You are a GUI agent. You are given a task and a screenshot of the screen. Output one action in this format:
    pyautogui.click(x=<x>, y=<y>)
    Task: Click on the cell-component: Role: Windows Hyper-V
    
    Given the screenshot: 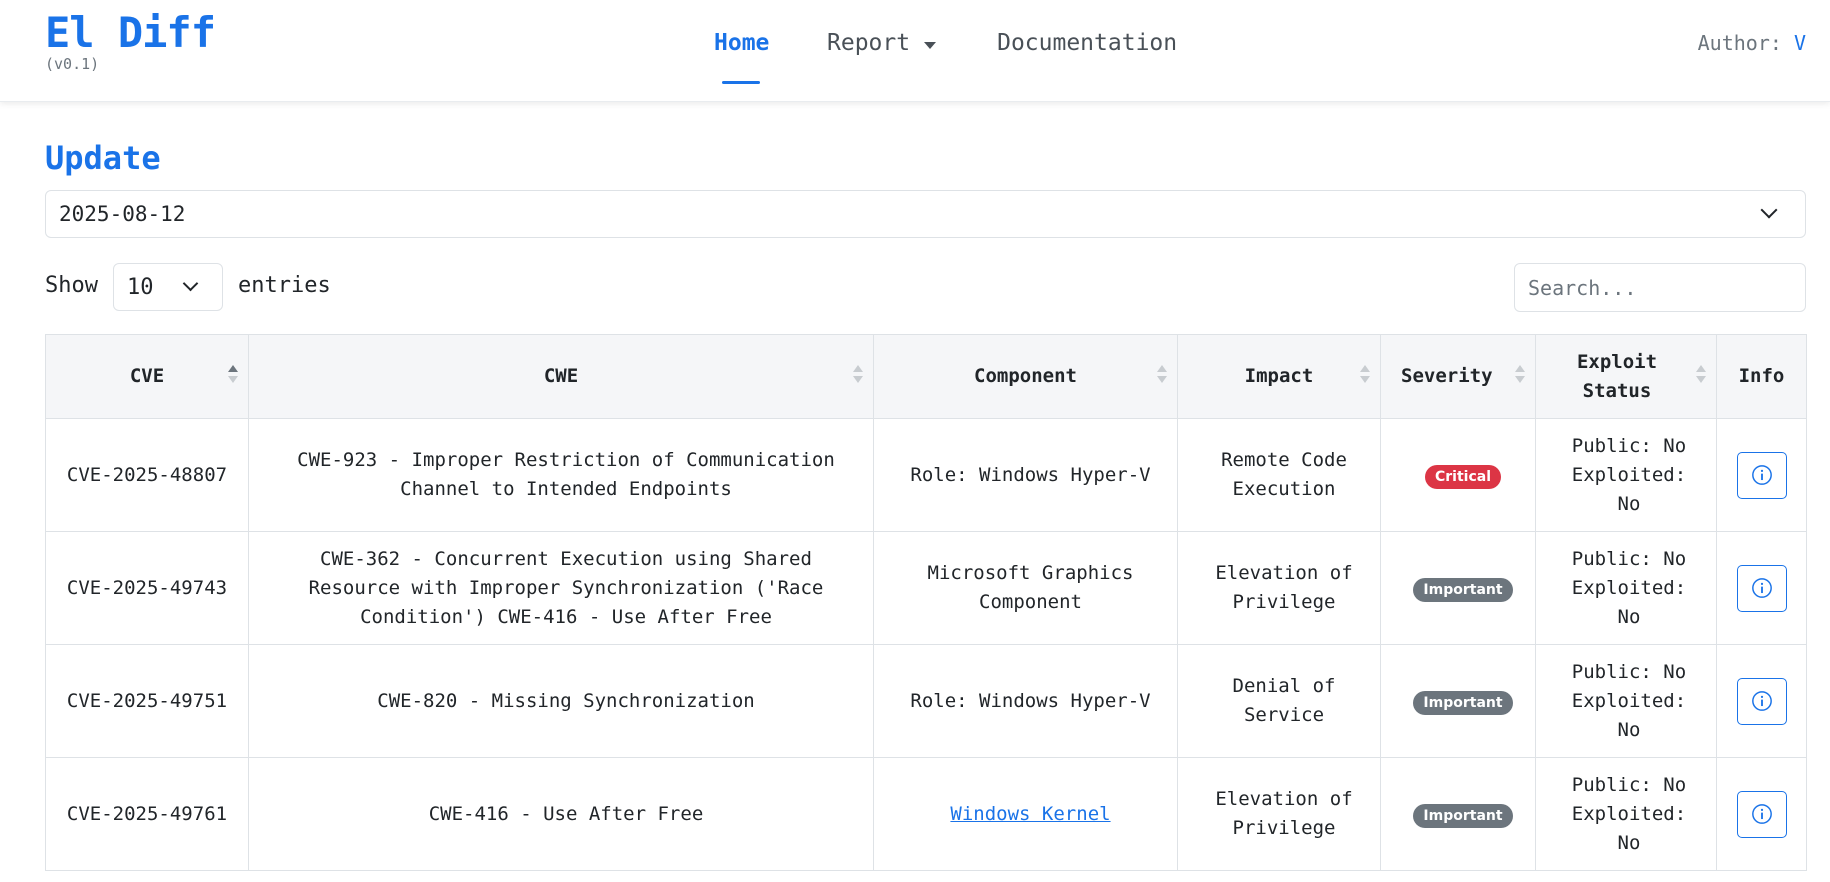 What is the action you would take?
    pyautogui.click(x=1025, y=475)
    